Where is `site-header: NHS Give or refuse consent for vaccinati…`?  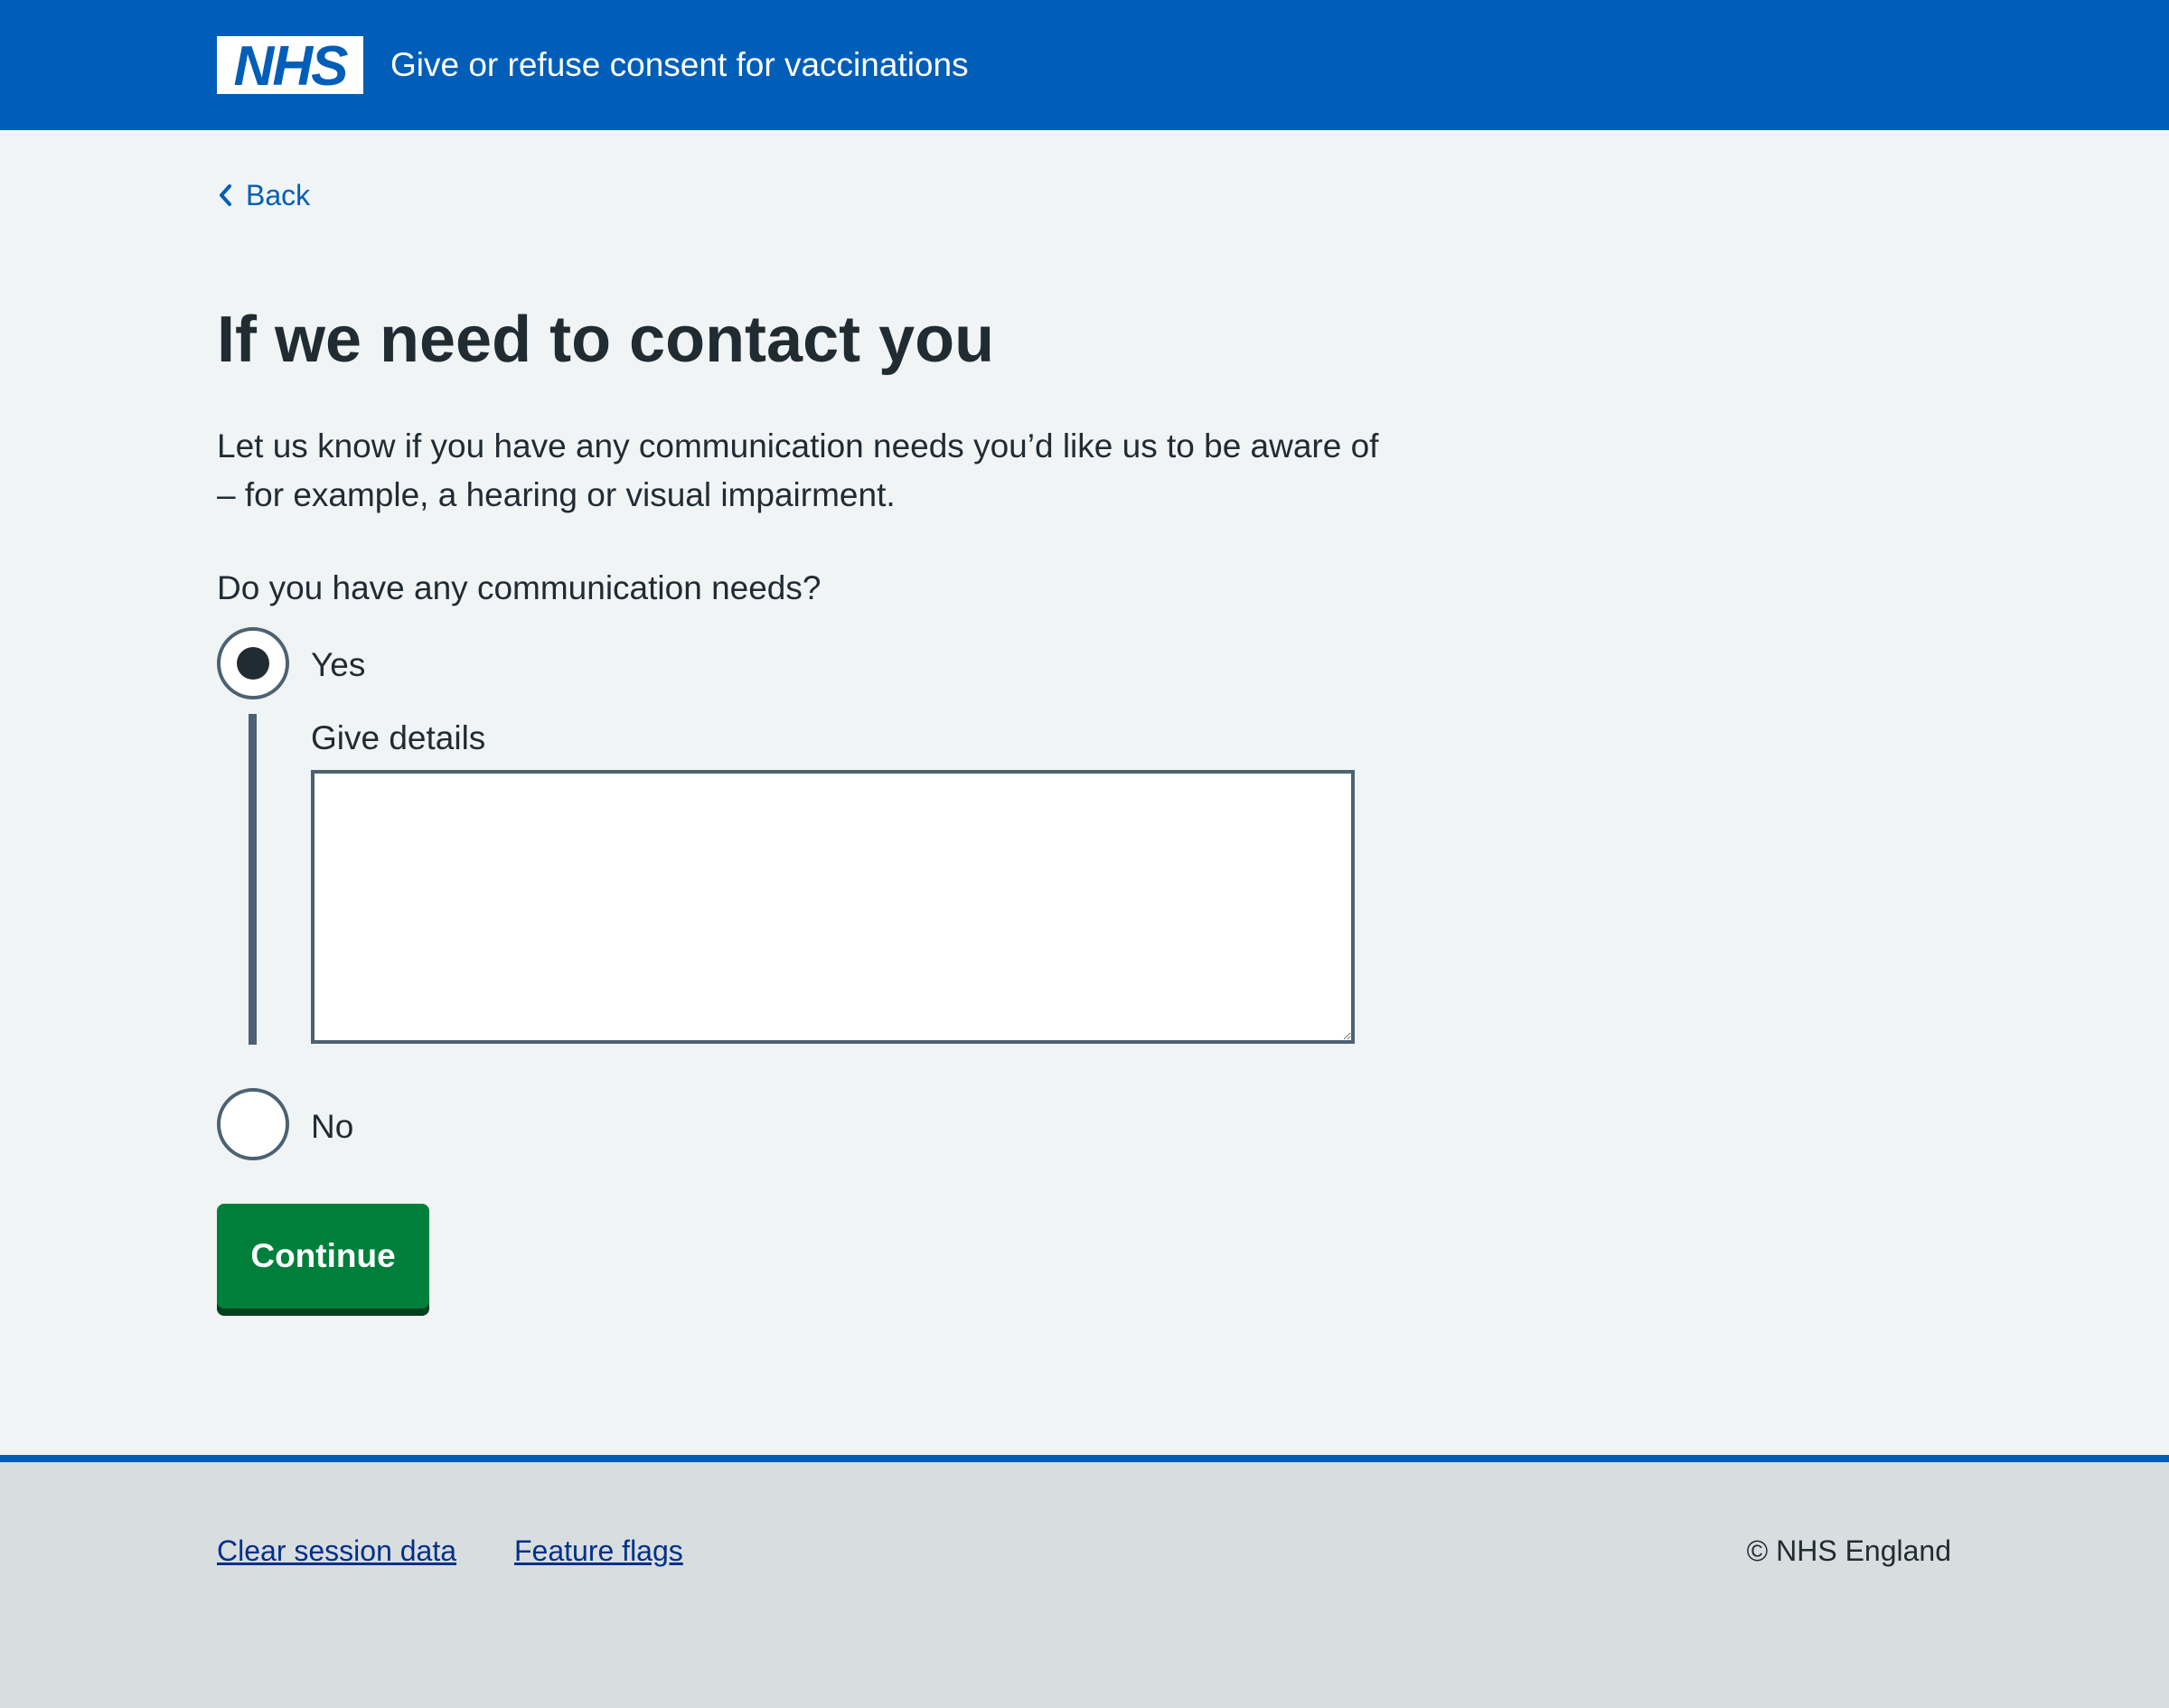 site-header: NHS Give or refuse consent for vaccinati… is located at coordinates (1084, 65).